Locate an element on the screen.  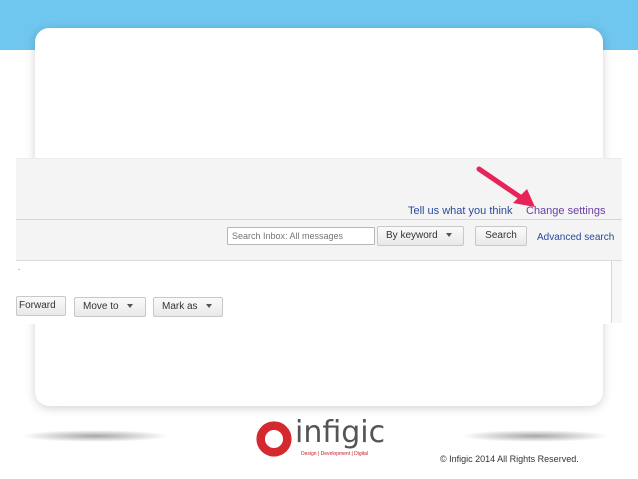
infigic-logo: infigic Design | Development | Digital is located at coordinates (323, 439).